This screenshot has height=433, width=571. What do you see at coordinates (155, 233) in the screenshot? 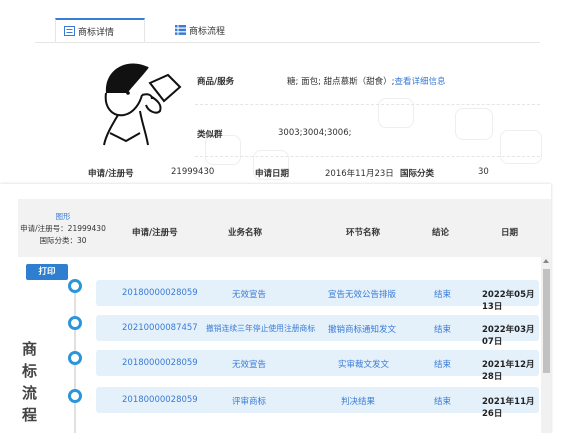
I see `col-header-reg-no: 申请/注册号` at bounding box center [155, 233].